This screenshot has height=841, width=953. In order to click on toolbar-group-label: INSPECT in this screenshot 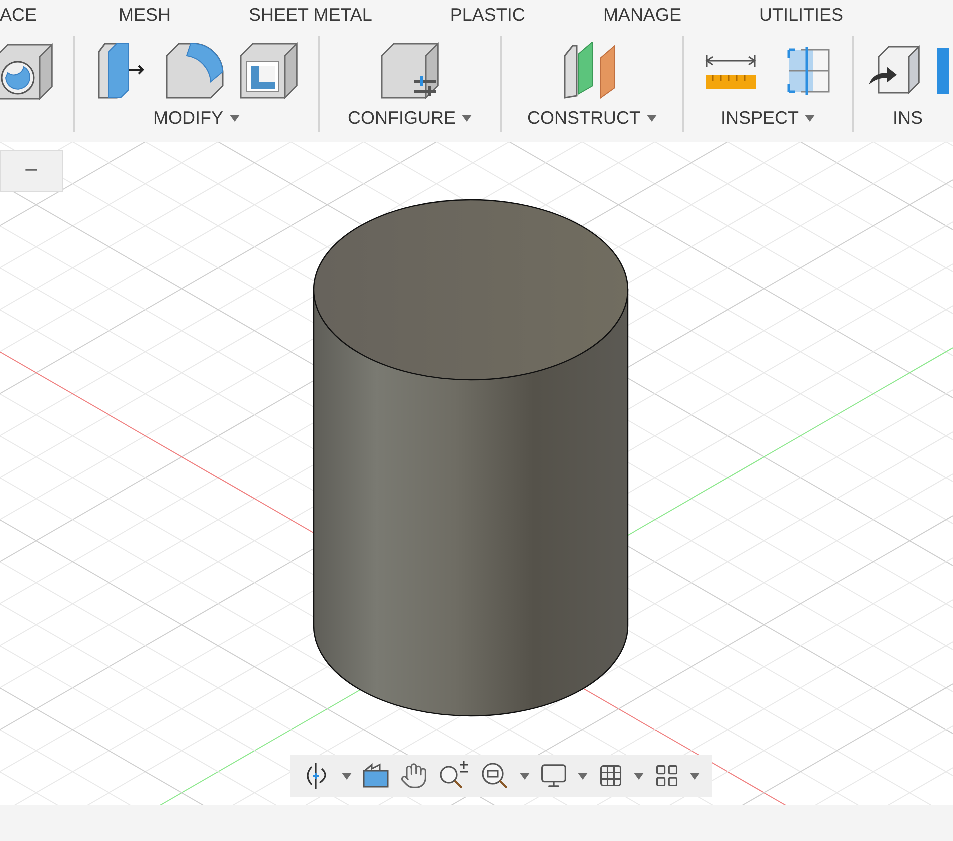, I will do `click(759, 118)`.